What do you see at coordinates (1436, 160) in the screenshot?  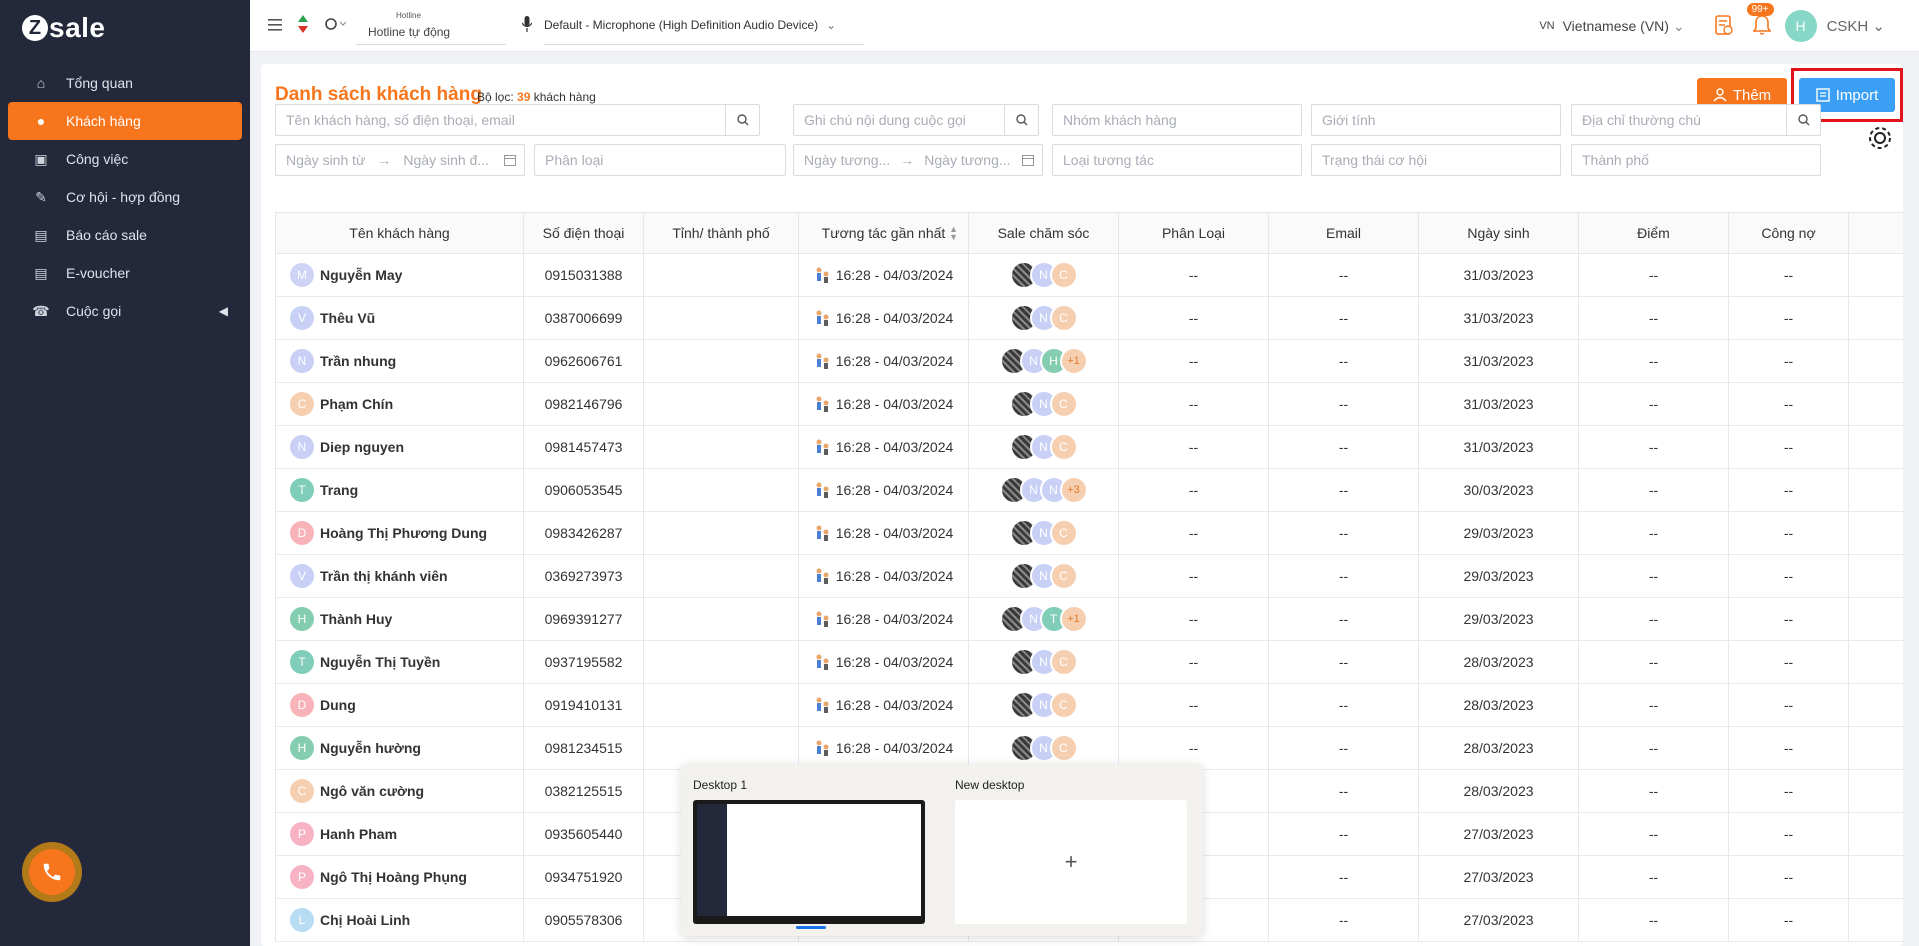 I see `opportunity-status-select: Trạng thái cơ hội` at bounding box center [1436, 160].